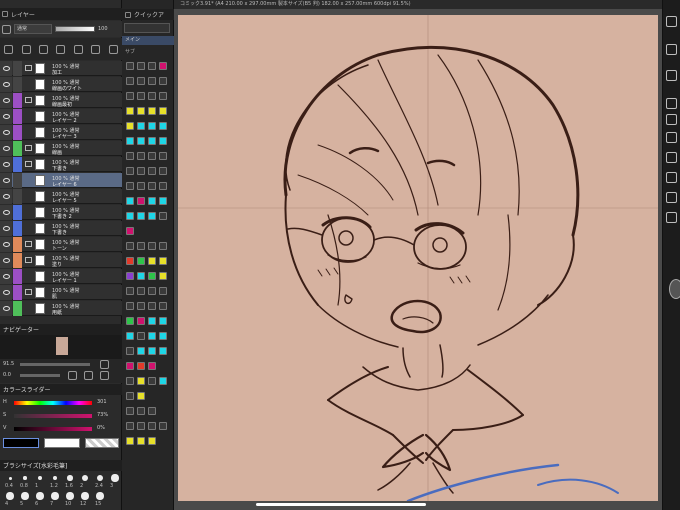 Image resolution: width=680 pixels, height=510 pixels. Describe the element at coordinates (61, 292) in the screenshot. I see `layer-row: 100 % 通常肌` at that location.